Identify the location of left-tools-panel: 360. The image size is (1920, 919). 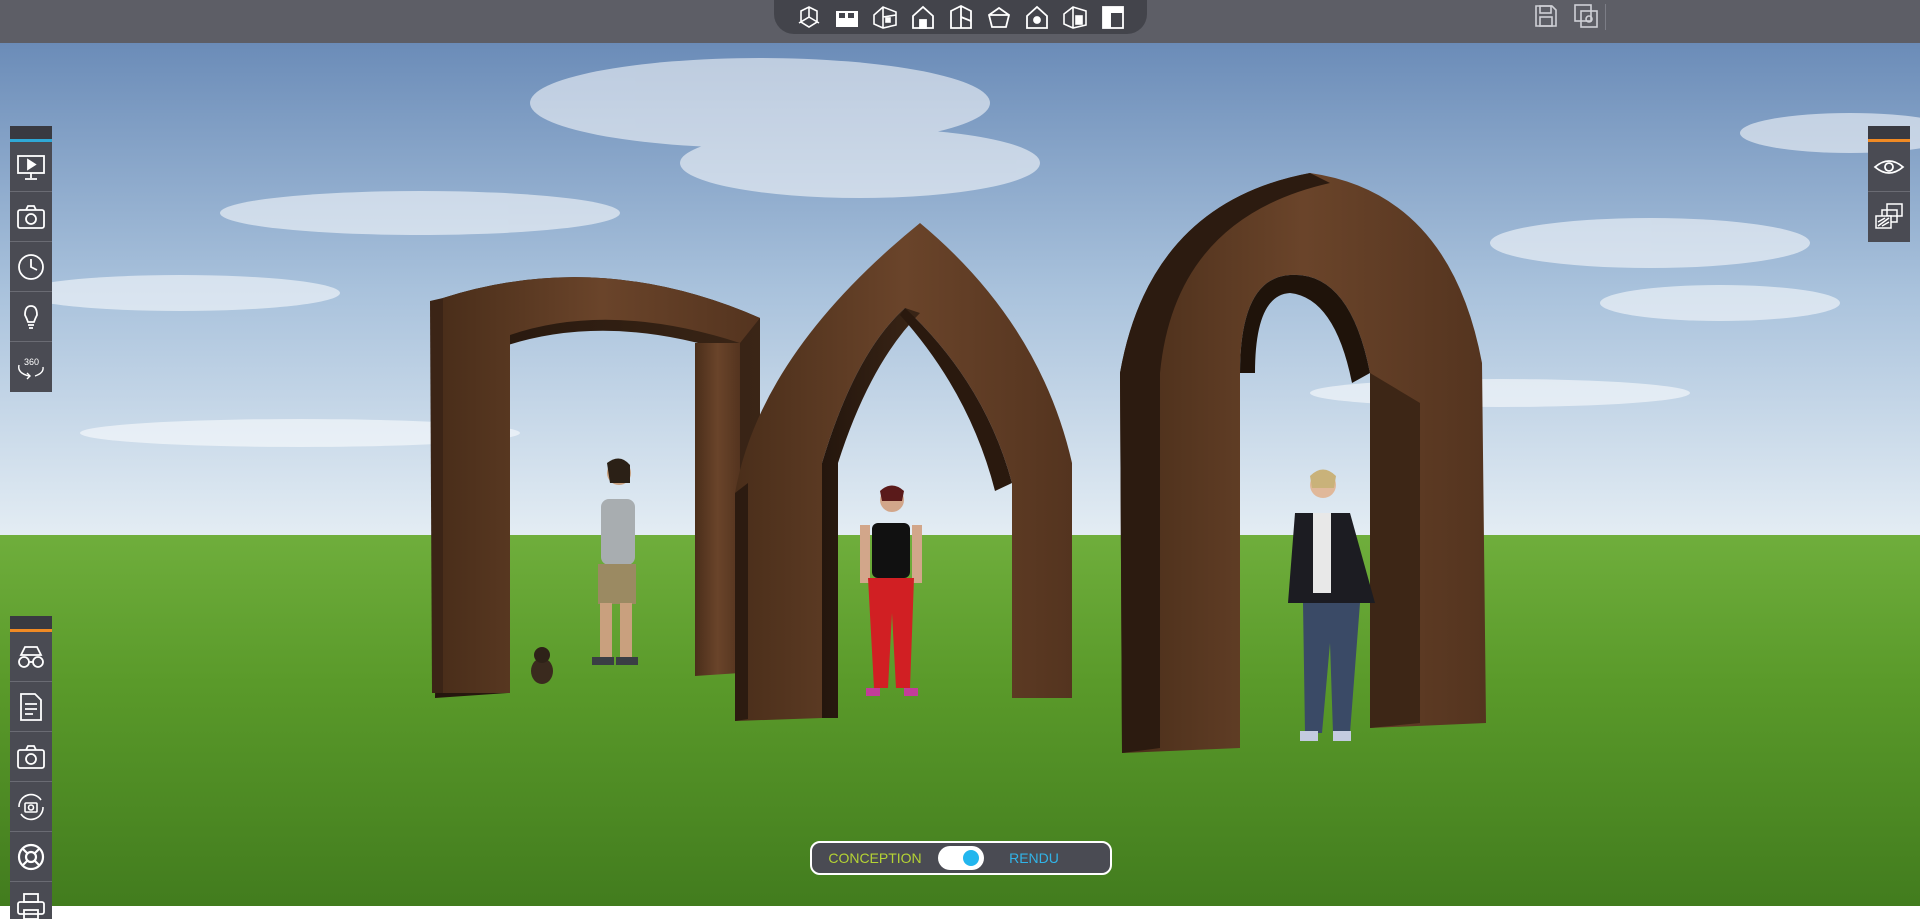
(31, 259).